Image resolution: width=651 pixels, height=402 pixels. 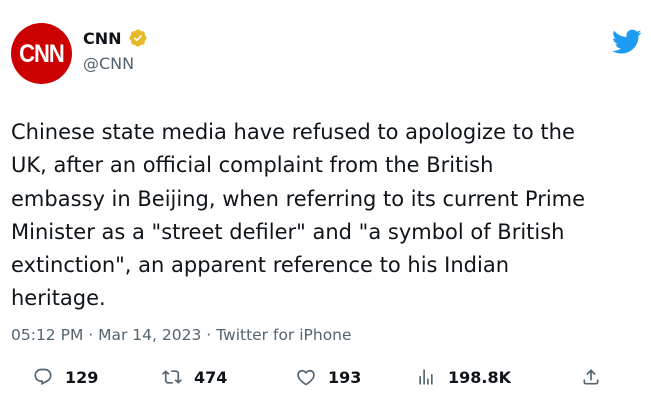 I want to click on tweet-actions: 129 474 193 198.8K, so click(x=325, y=377).